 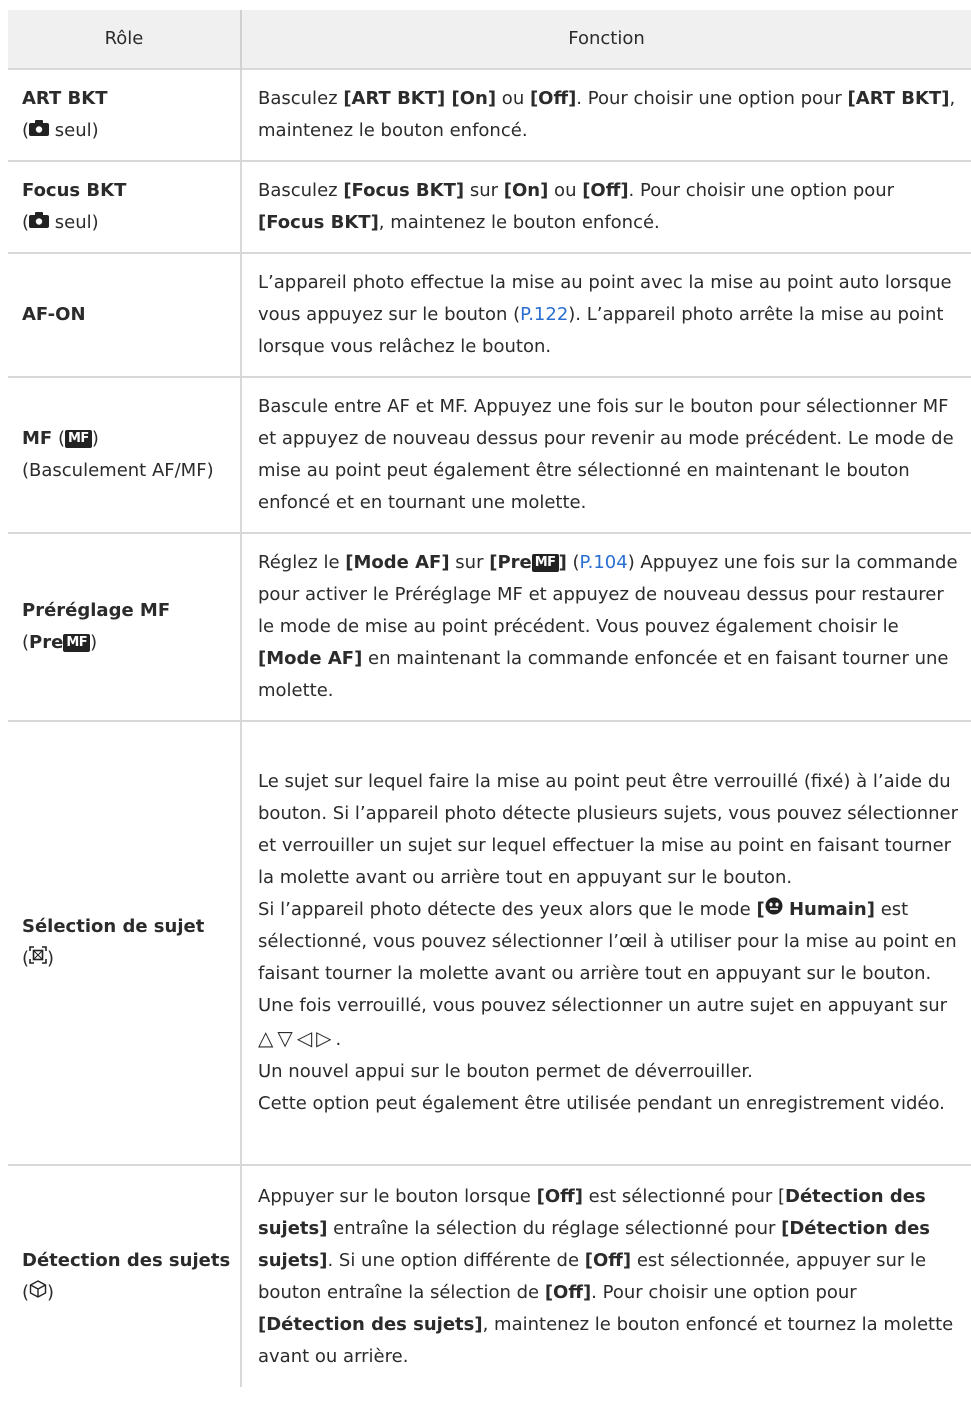 I want to click on role-name: Focus BKT, so click(x=74, y=190).